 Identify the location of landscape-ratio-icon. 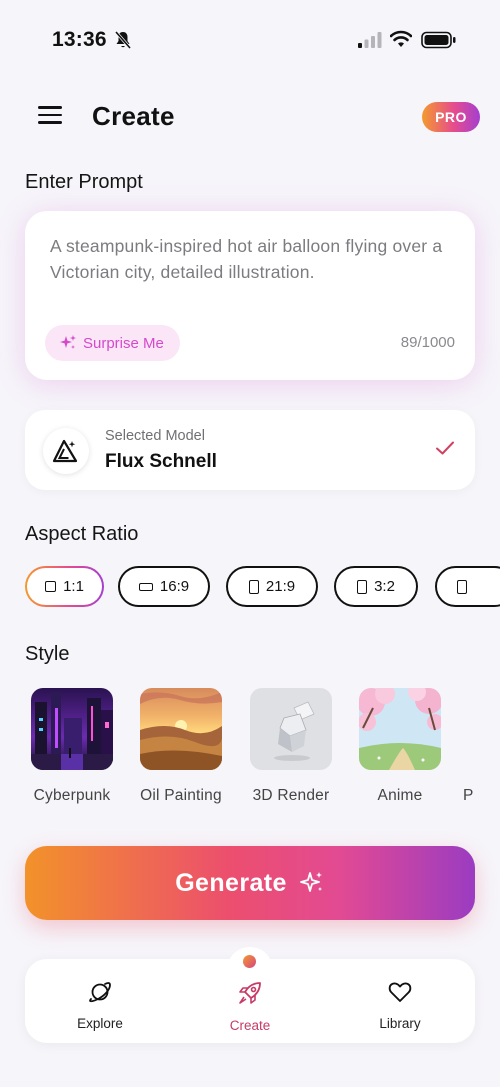
(145, 586).